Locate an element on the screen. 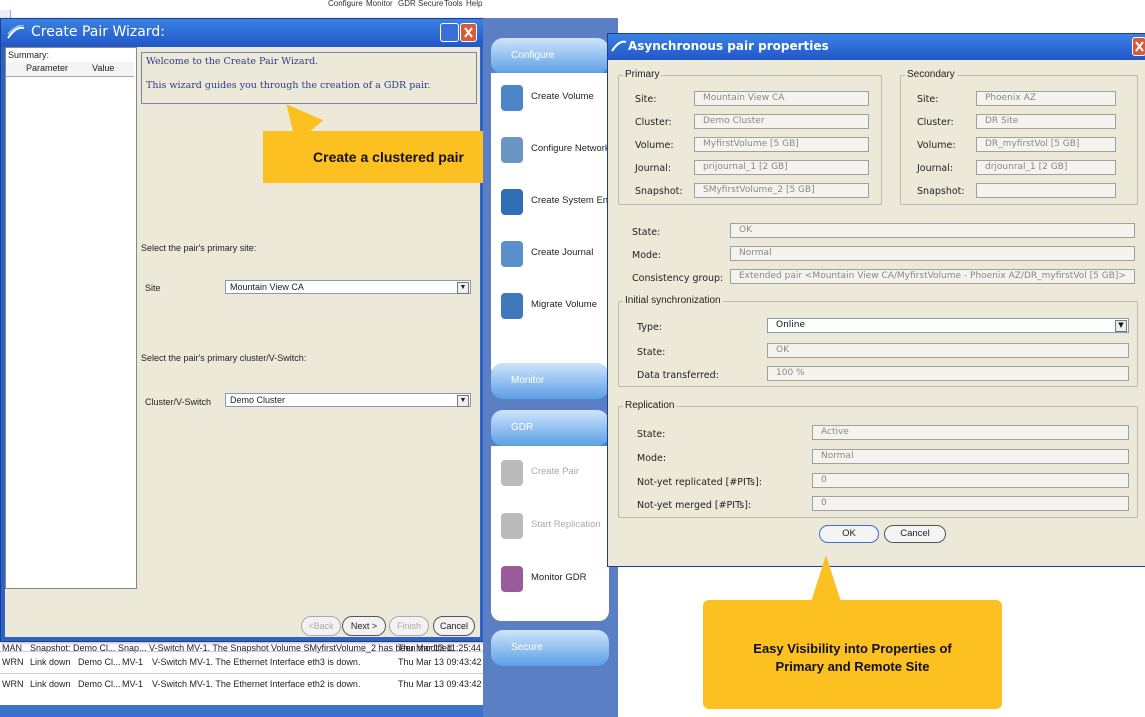 Image resolution: width=1145 pixels, height=717 pixels. task-label: Configure Network is located at coordinates (570, 148).